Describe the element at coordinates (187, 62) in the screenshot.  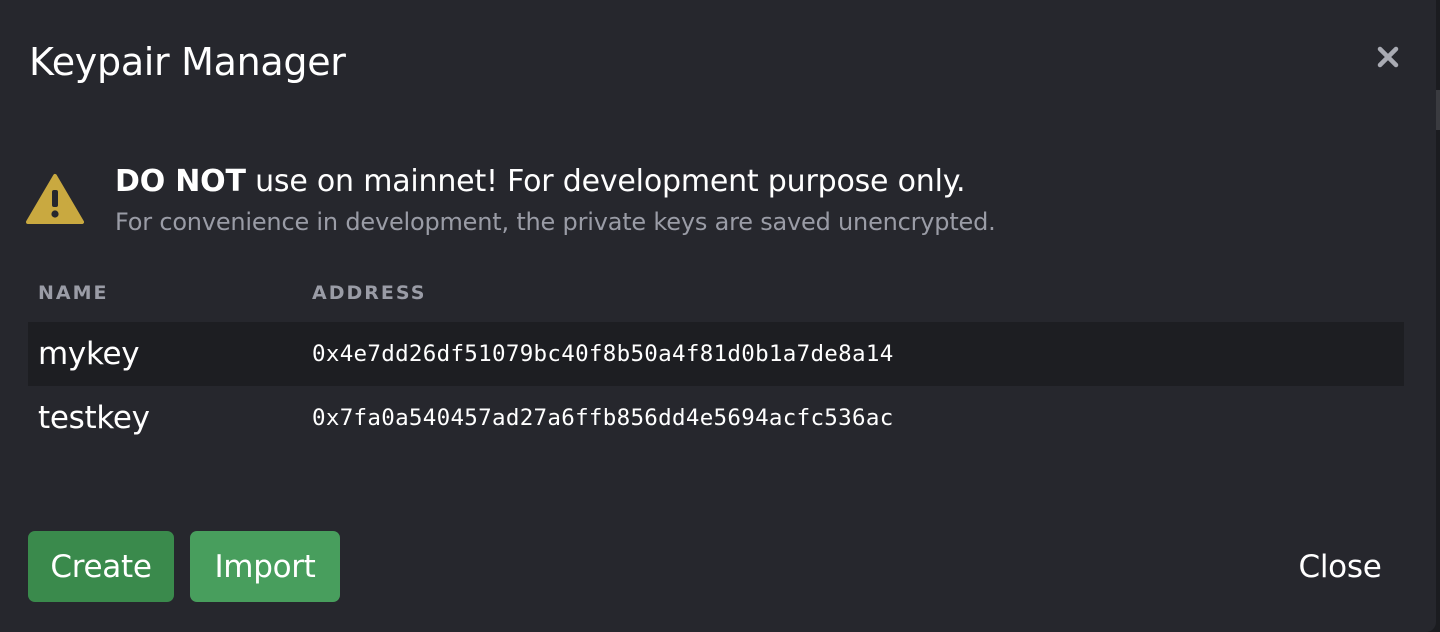
I see `dialog-title: Keypair Manager` at that location.